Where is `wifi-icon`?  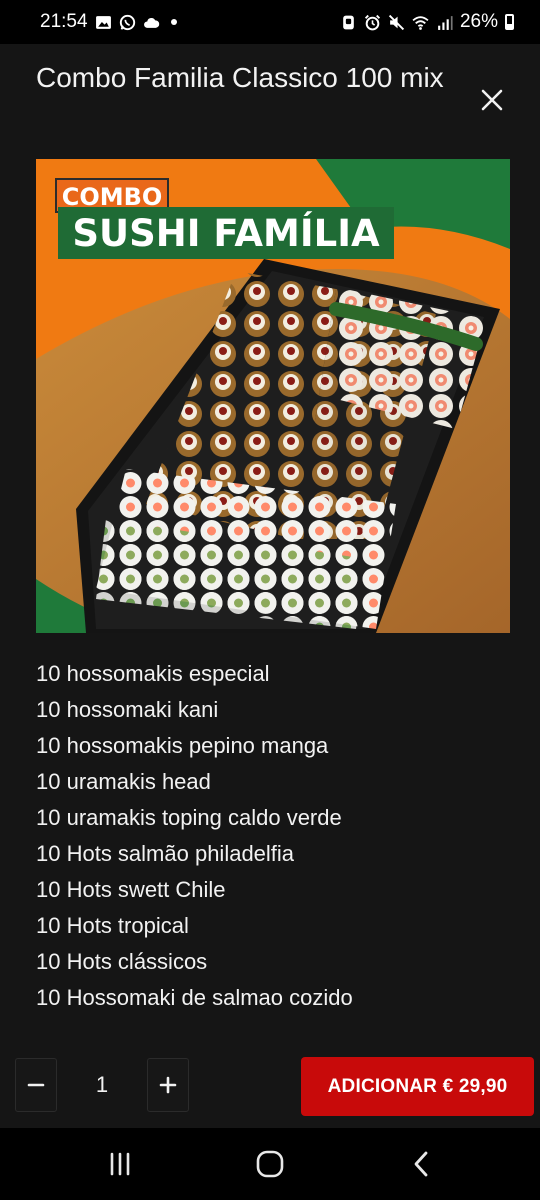
wifi-icon is located at coordinates (420, 22).